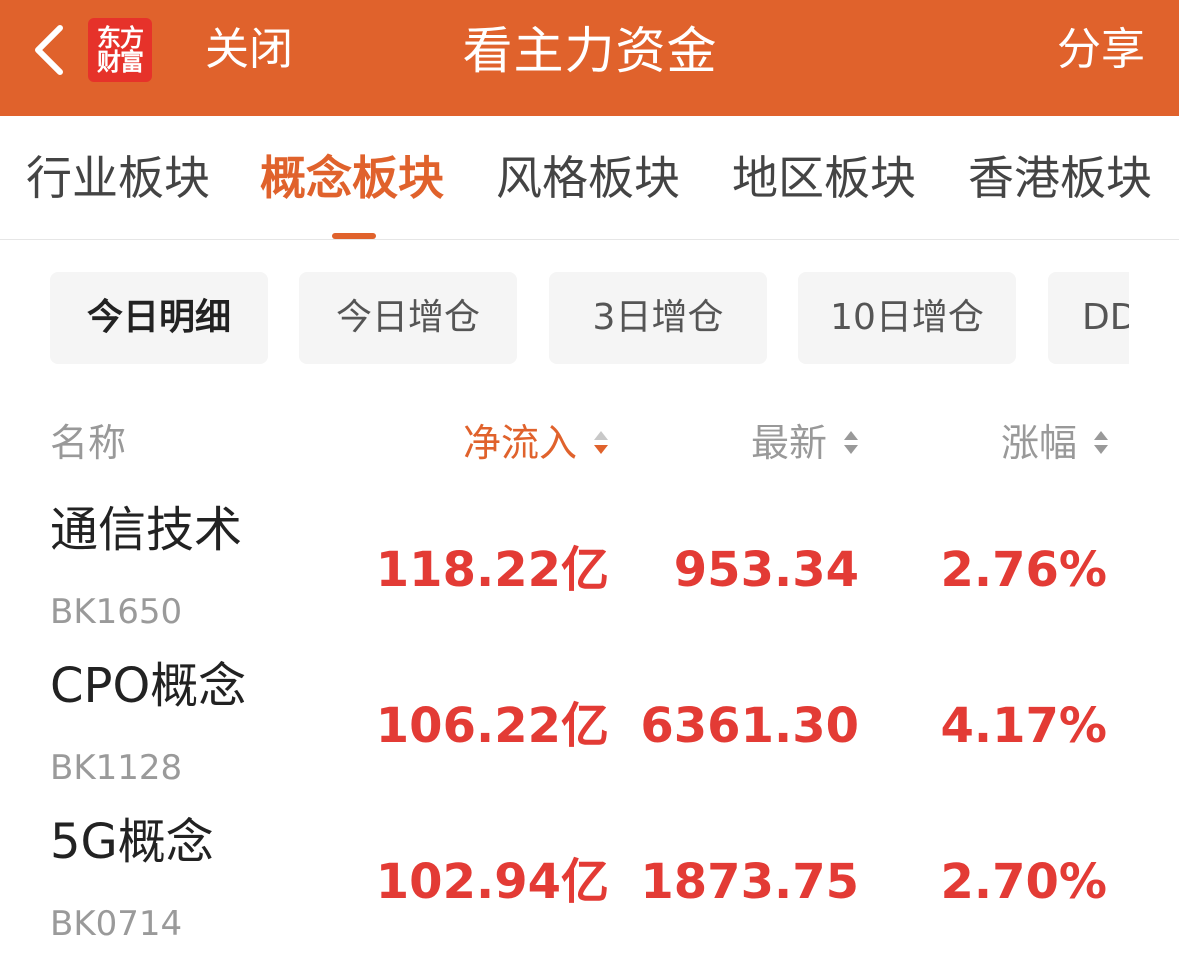 Image resolution: width=1179 pixels, height=966 pixels. Describe the element at coordinates (658, 318) in the screenshot. I see `filter-3day-increase: 3日增仓` at that location.